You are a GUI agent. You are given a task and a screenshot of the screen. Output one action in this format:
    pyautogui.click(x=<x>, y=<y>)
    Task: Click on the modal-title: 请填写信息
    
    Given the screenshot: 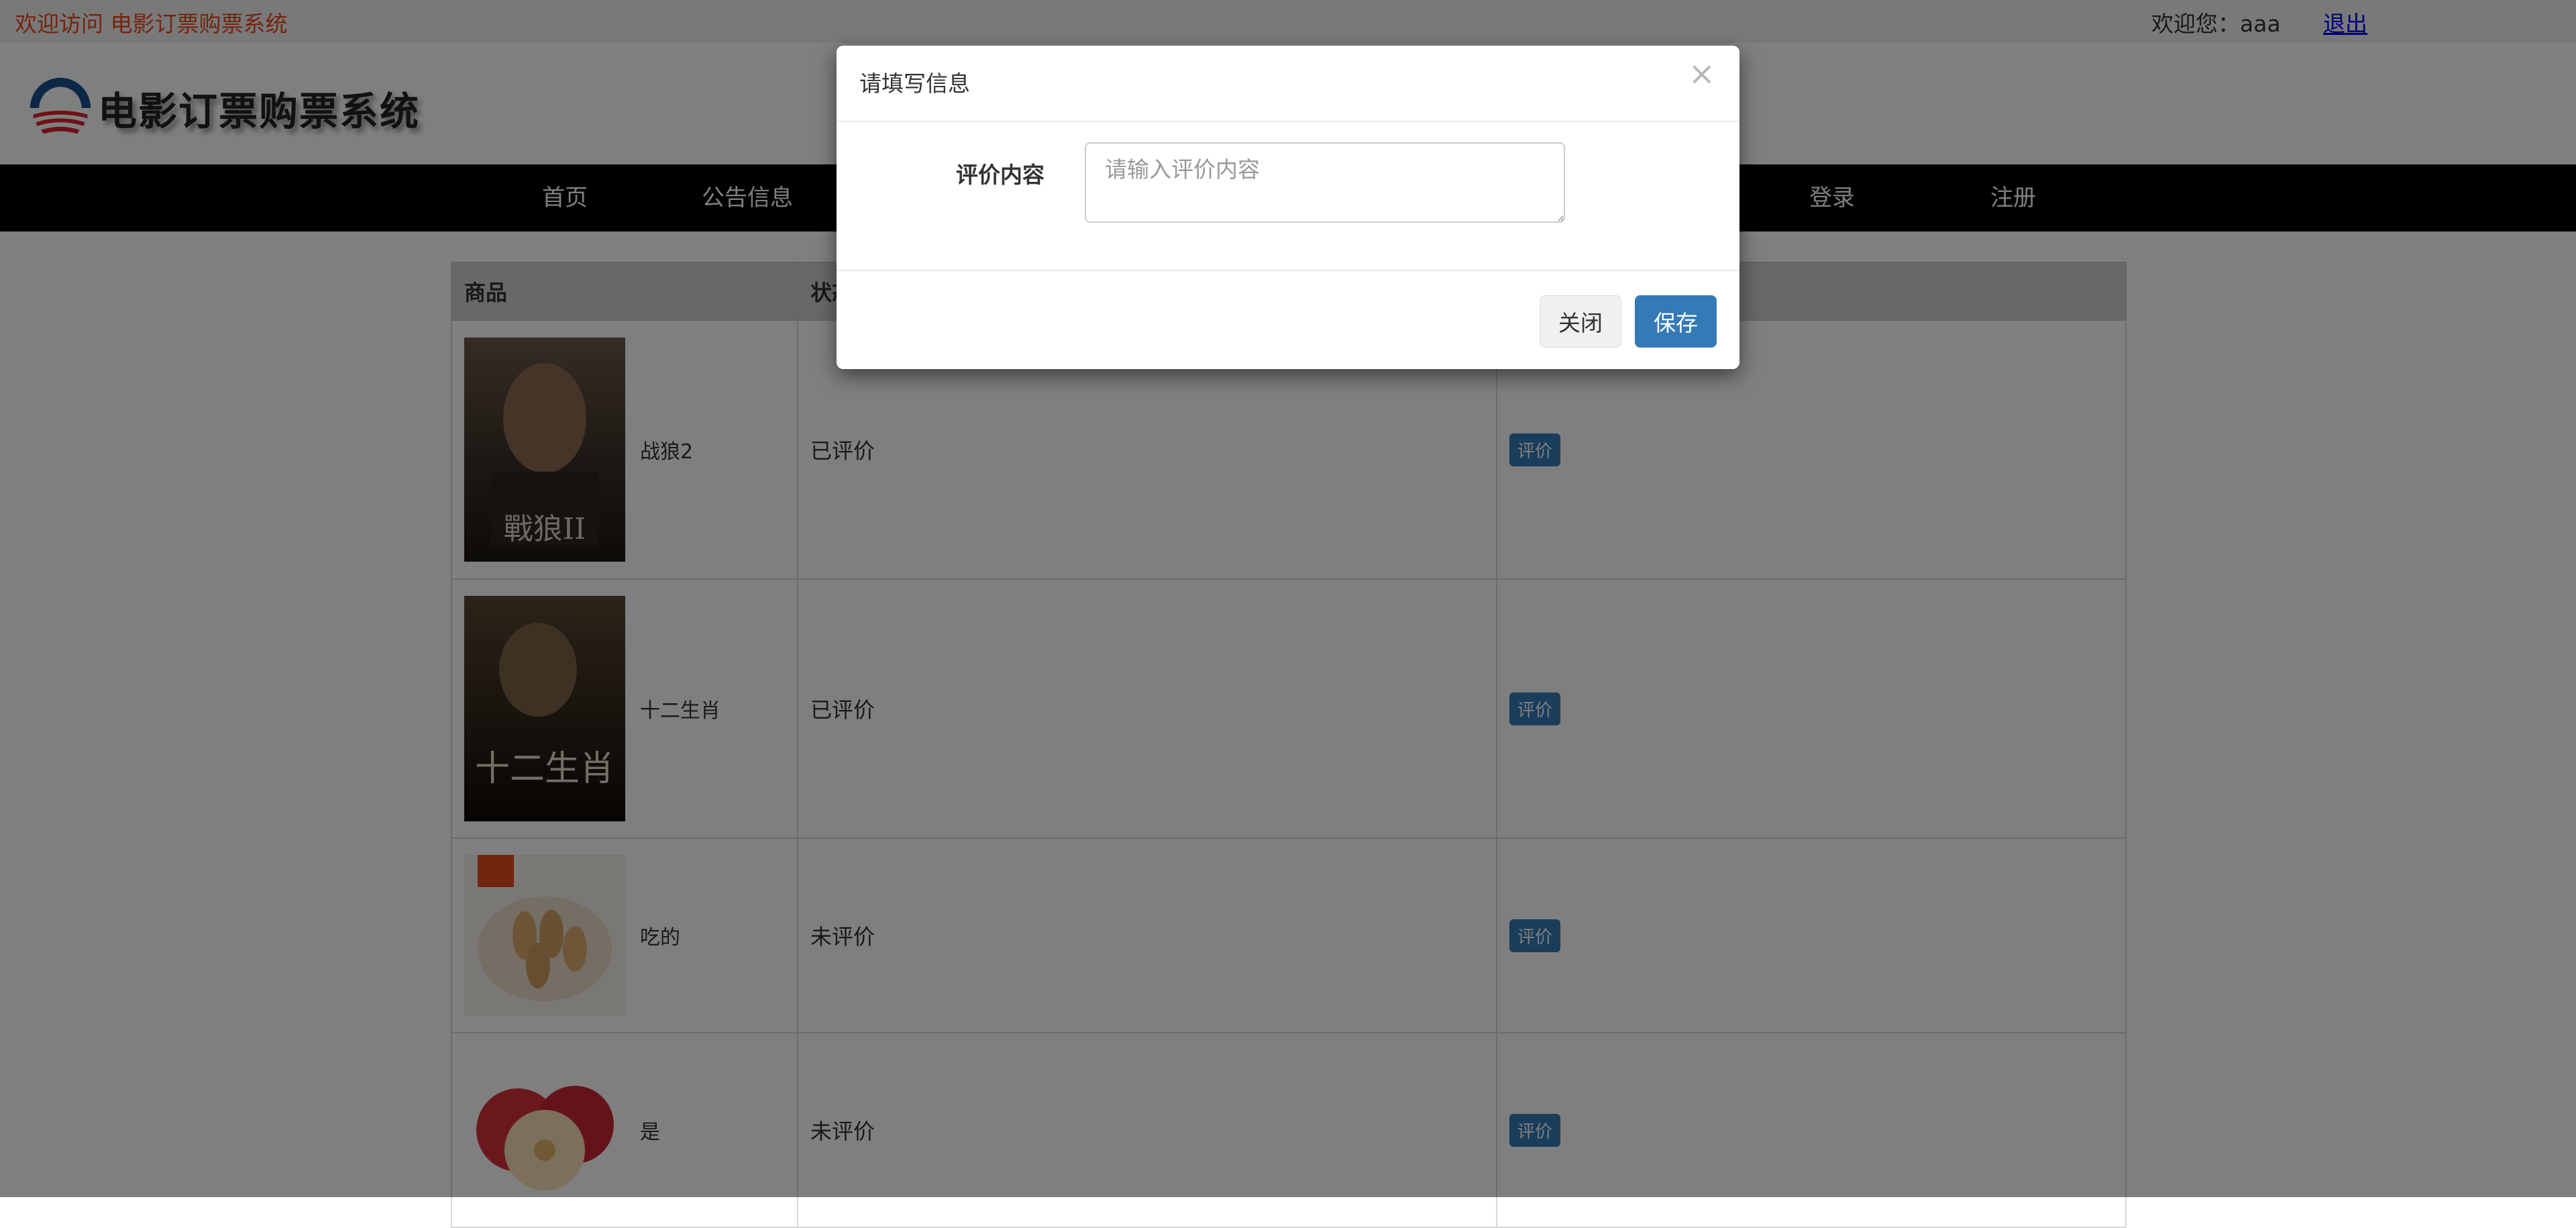 What is the action you would take?
    pyautogui.click(x=914, y=83)
    